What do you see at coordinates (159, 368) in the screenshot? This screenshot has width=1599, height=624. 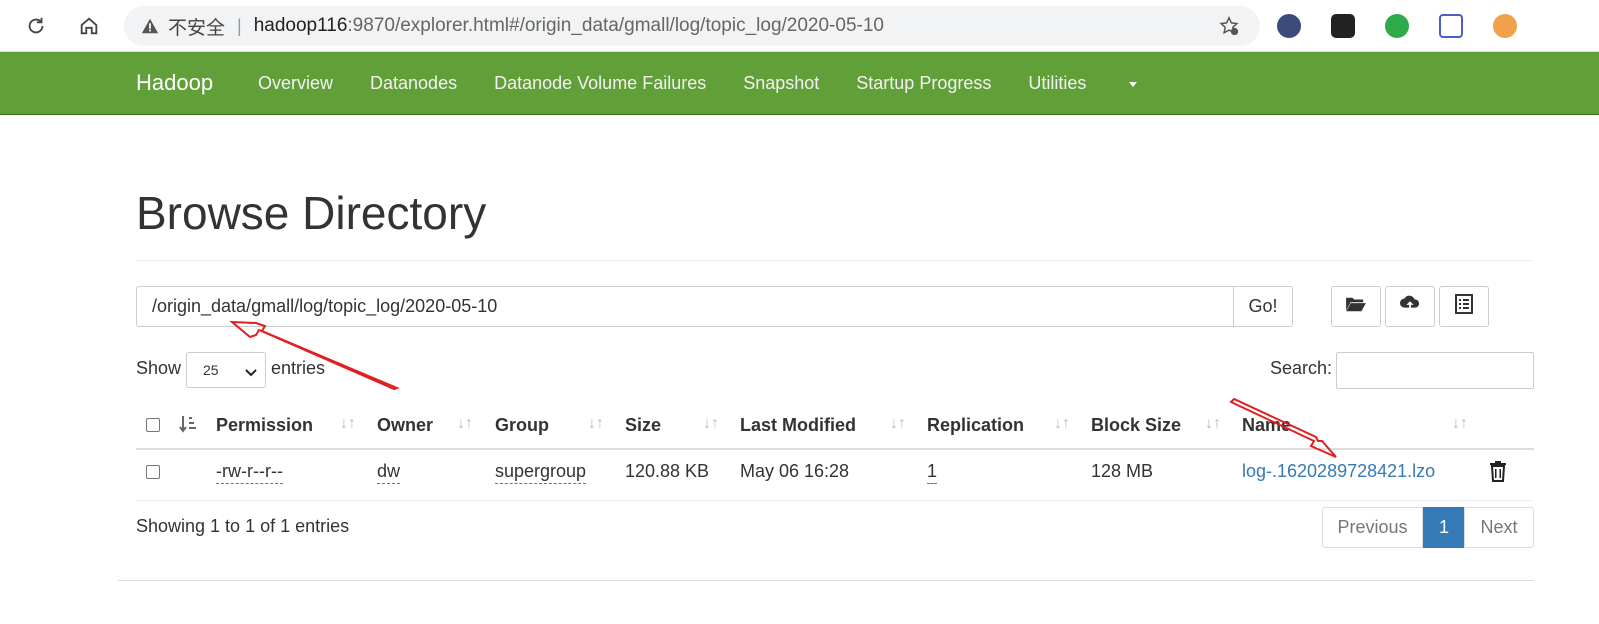 I see `show-label: Show` at bounding box center [159, 368].